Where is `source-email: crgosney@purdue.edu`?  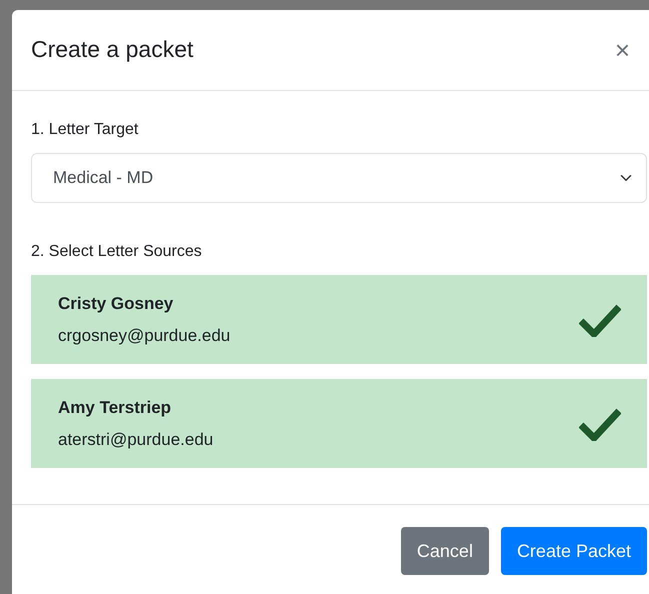 source-email: crgosney@purdue.edu is located at coordinates (144, 335).